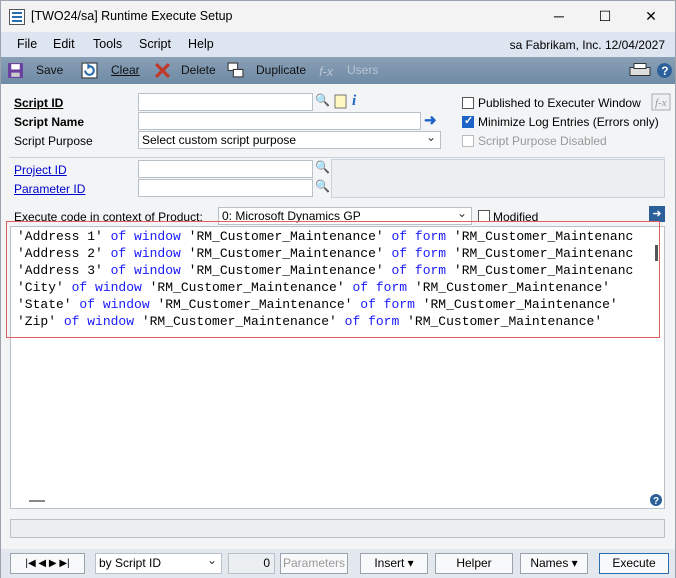 The width and height of the screenshot is (676, 578). What do you see at coordinates (251, 563) in the screenshot?
I see `count-field: 0` at bounding box center [251, 563].